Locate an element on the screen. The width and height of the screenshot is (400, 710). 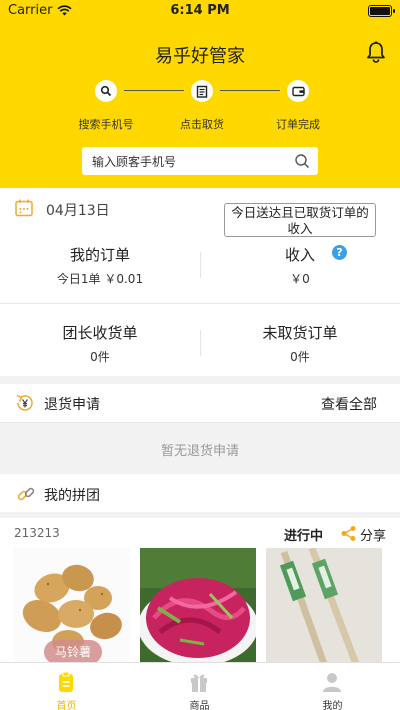
tab-mine: 我的 is located at coordinates (332, 686).